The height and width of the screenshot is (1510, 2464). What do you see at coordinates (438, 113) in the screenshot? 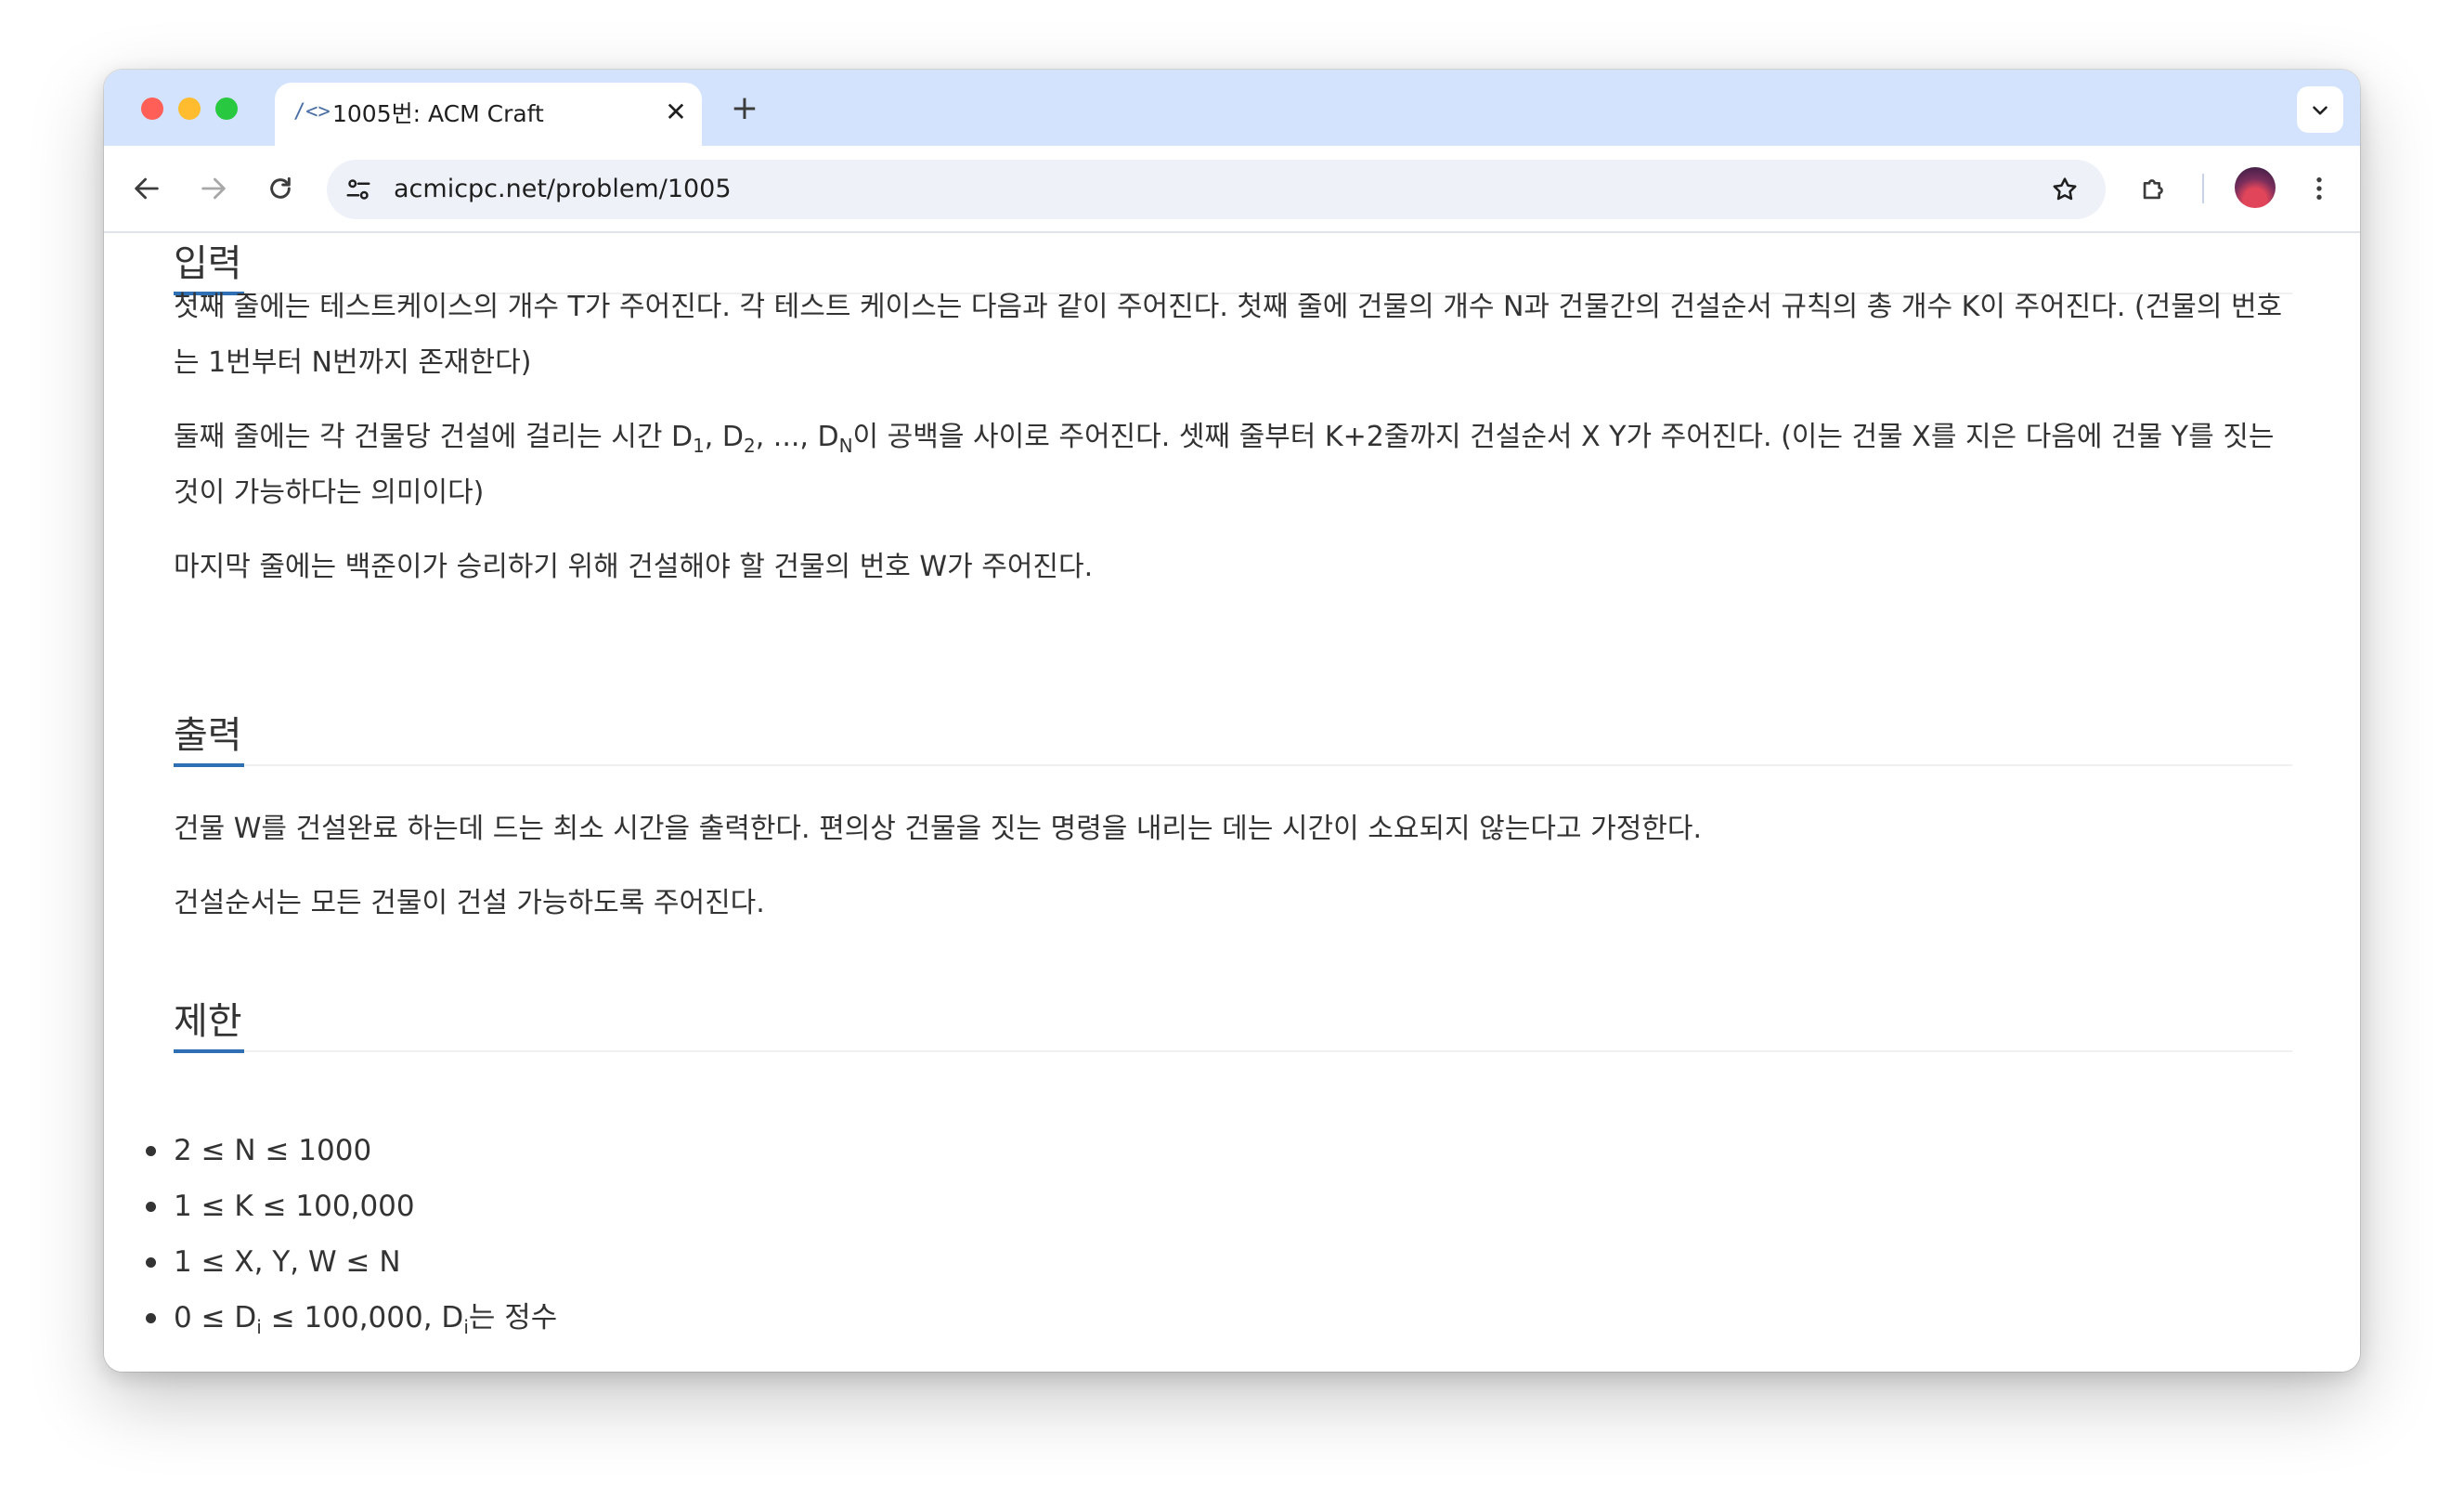
I see `tab-title: 1005번: ACM Craft` at bounding box center [438, 113].